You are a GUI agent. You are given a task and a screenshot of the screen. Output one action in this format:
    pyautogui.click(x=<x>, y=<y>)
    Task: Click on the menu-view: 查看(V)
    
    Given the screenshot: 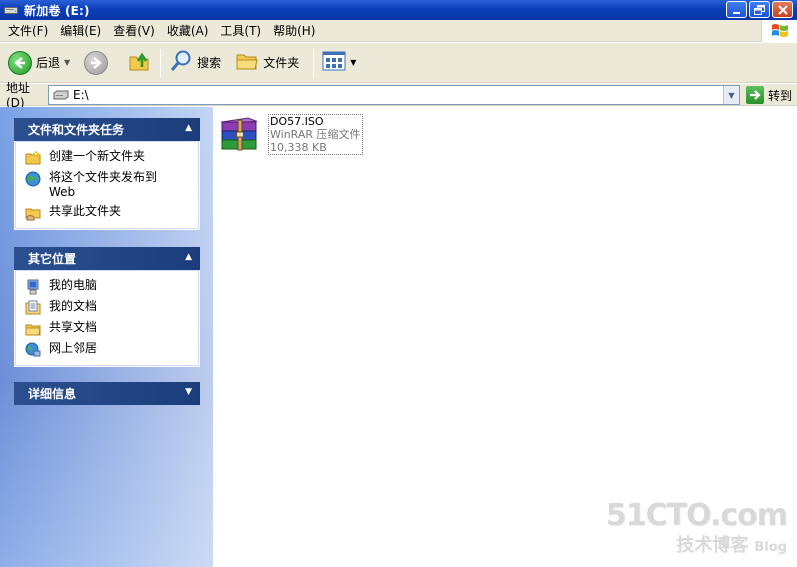 What is the action you would take?
    pyautogui.click(x=134, y=31)
    